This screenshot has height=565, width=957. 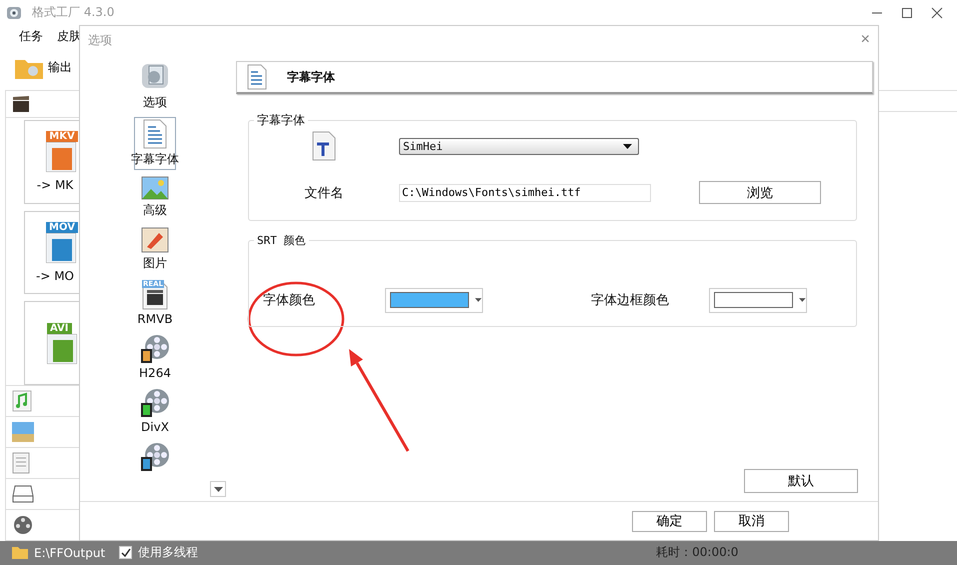 I want to click on elapsed-time: 耗时：00:00:0, so click(x=697, y=553).